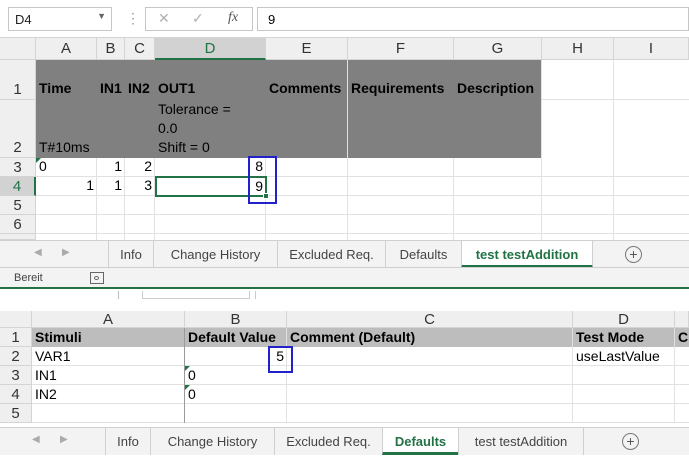  What do you see at coordinates (236, 395) in the screenshot?
I see `cell-b4: 0` at bounding box center [236, 395].